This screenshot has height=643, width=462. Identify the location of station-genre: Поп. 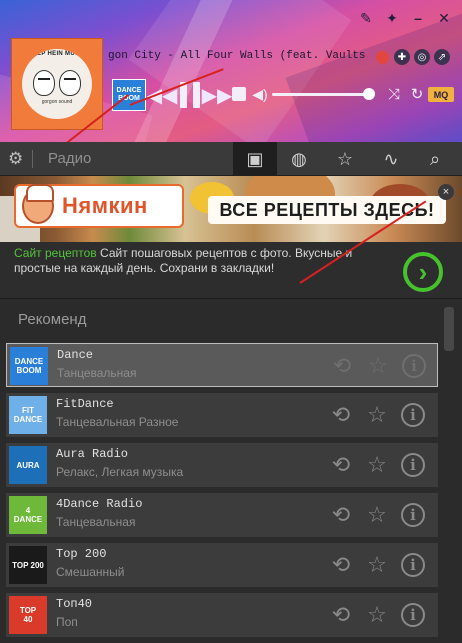
(67, 622).